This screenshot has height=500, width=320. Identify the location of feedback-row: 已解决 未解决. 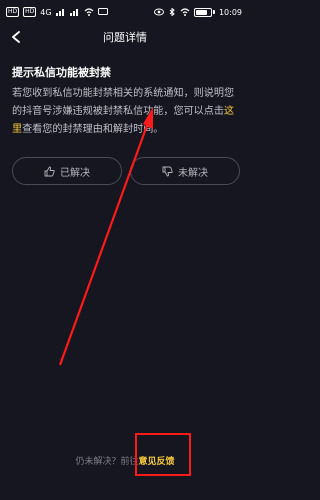
(126, 171).